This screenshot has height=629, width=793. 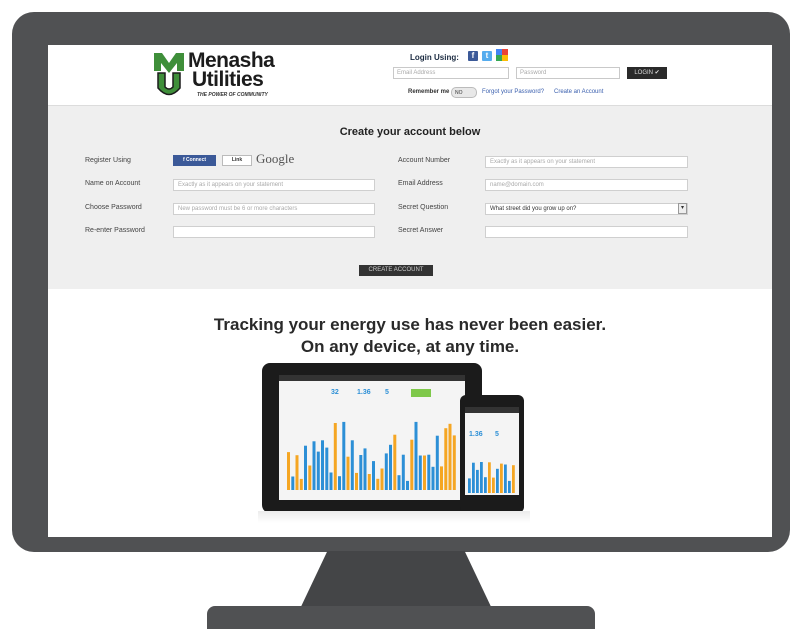 What do you see at coordinates (424, 160) in the screenshot?
I see `account-number-label: Account Number` at bounding box center [424, 160].